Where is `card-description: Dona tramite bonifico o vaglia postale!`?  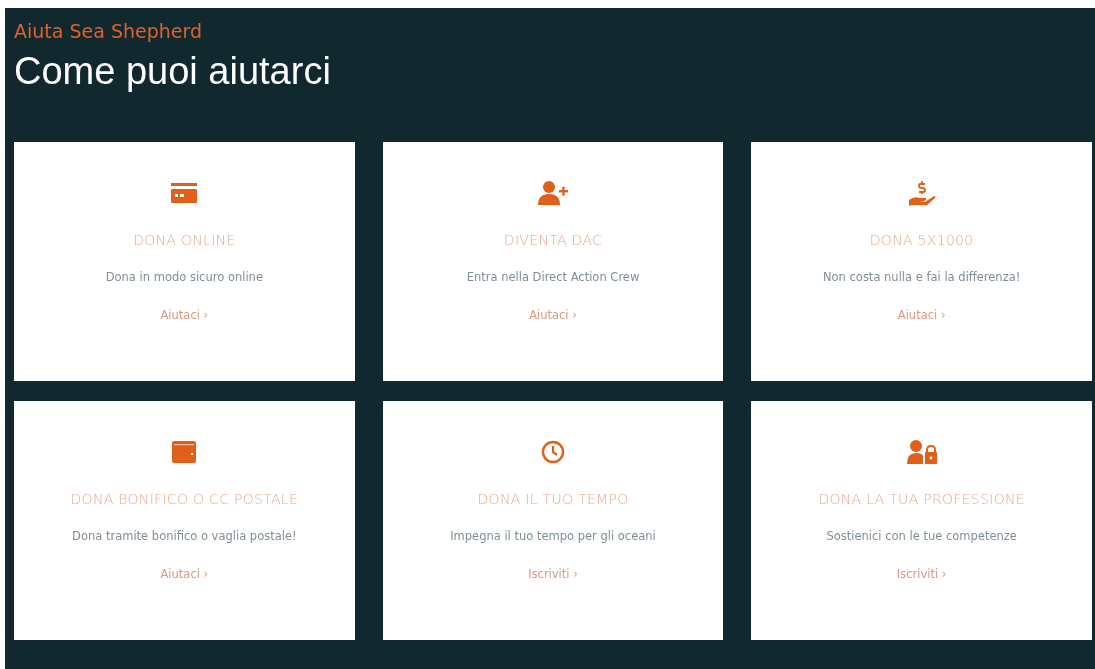
card-description: Dona tramite bonifico o vaglia postale! is located at coordinates (184, 536).